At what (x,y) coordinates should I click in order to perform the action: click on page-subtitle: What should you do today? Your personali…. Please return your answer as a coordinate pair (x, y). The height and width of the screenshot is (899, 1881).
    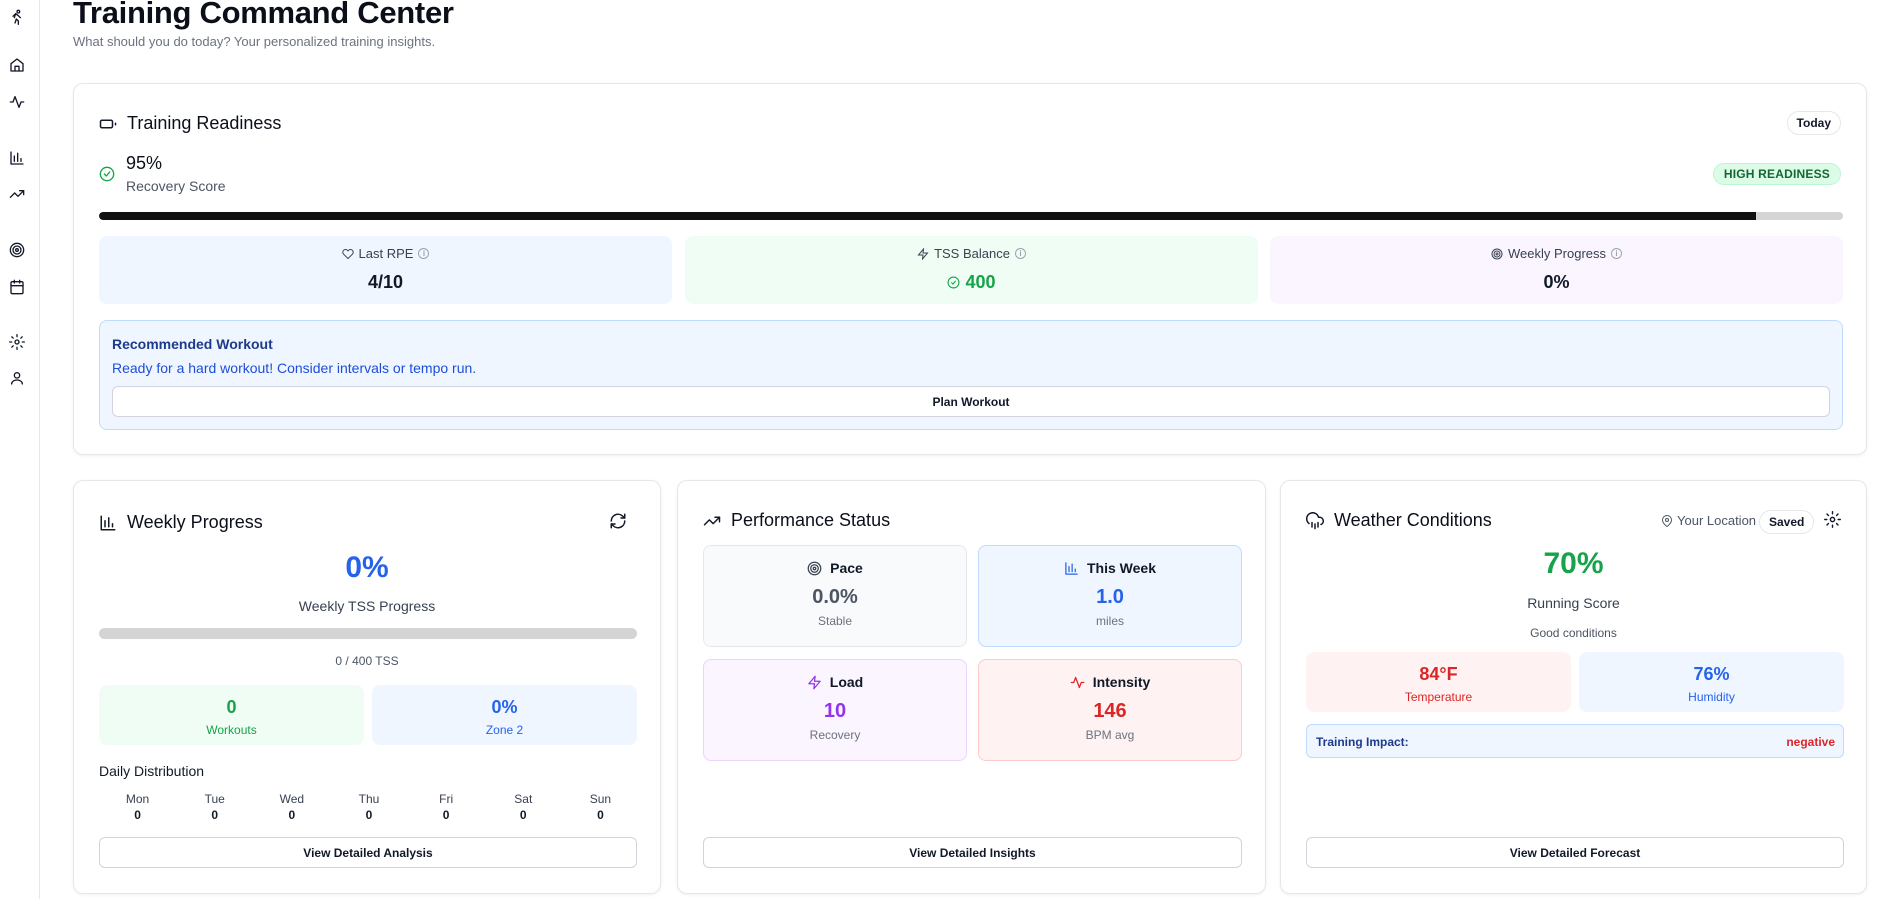
    Looking at the image, I should click on (254, 41).